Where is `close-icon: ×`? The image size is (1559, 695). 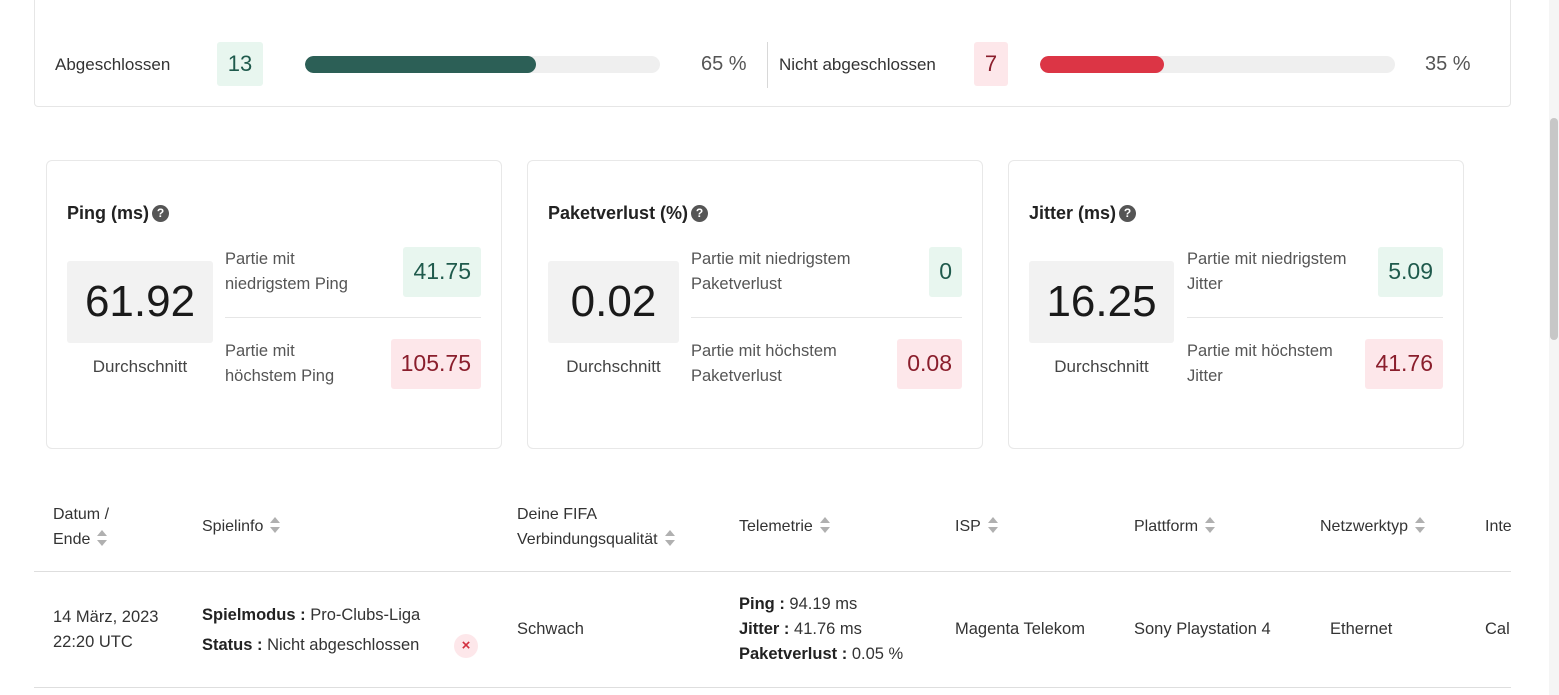 close-icon: × is located at coordinates (466, 646).